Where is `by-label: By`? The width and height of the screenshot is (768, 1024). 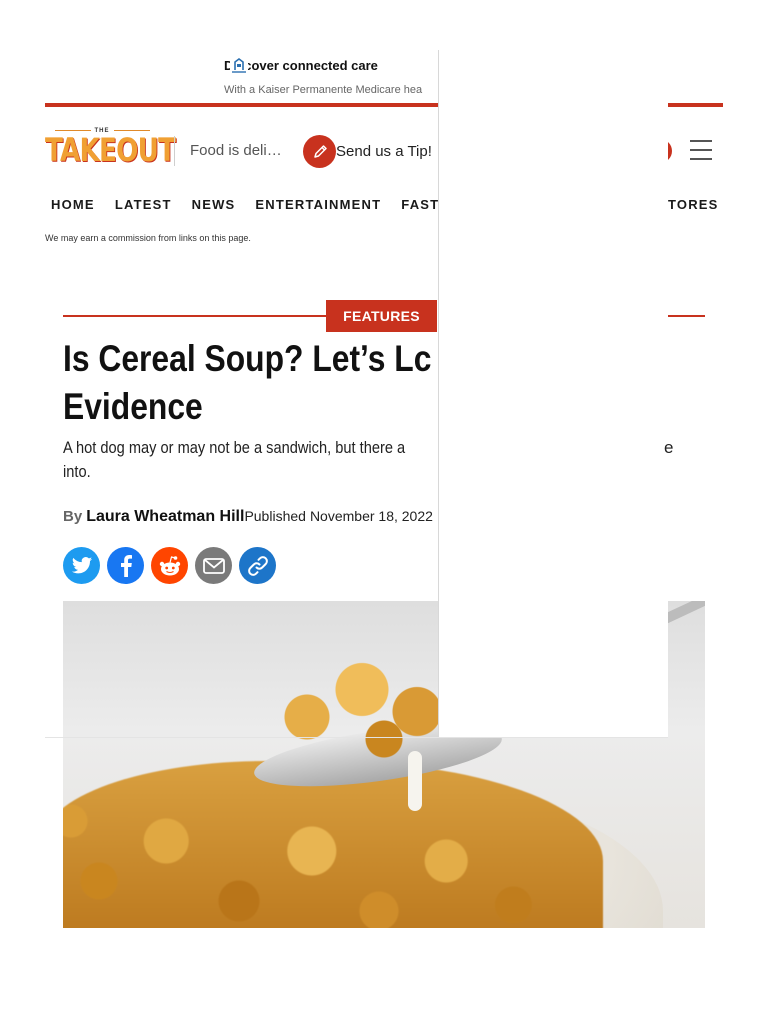 by-label: By is located at coordinates (73, 516).